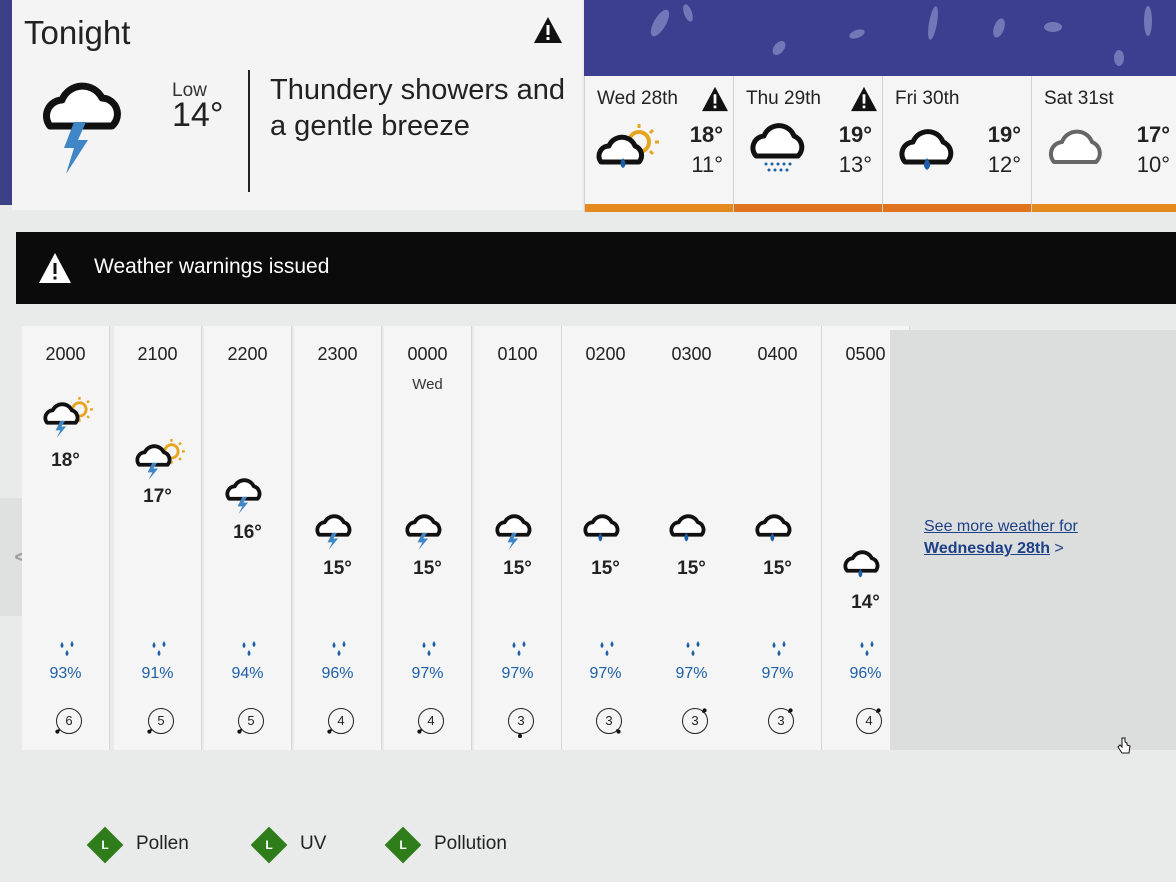  I want to click on day-card-fri: Fri 30th 19° 12°, so click(956, 144).